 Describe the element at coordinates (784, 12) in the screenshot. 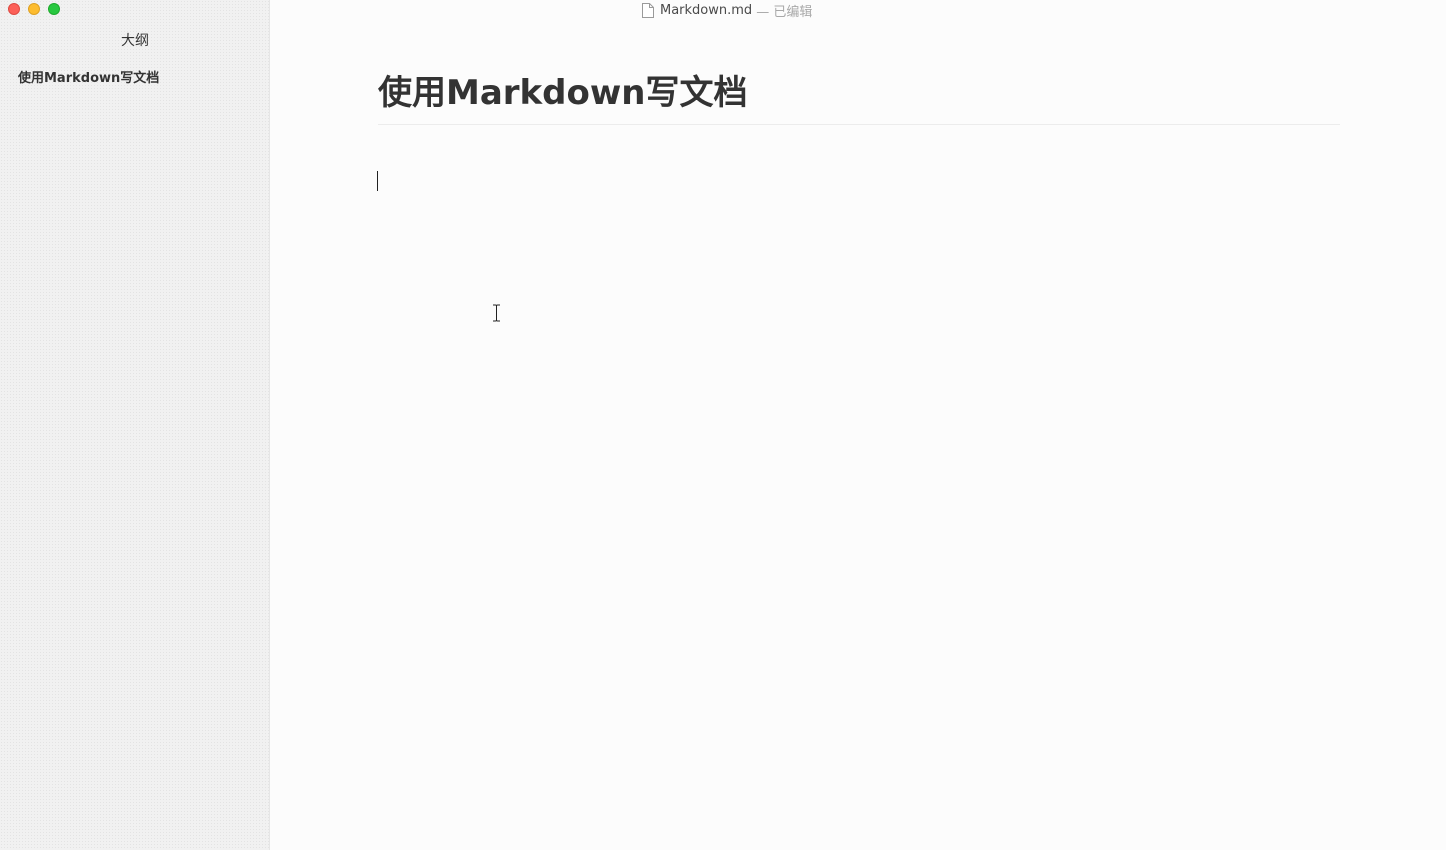

I see `edit-status: — 已编辑` at that location.